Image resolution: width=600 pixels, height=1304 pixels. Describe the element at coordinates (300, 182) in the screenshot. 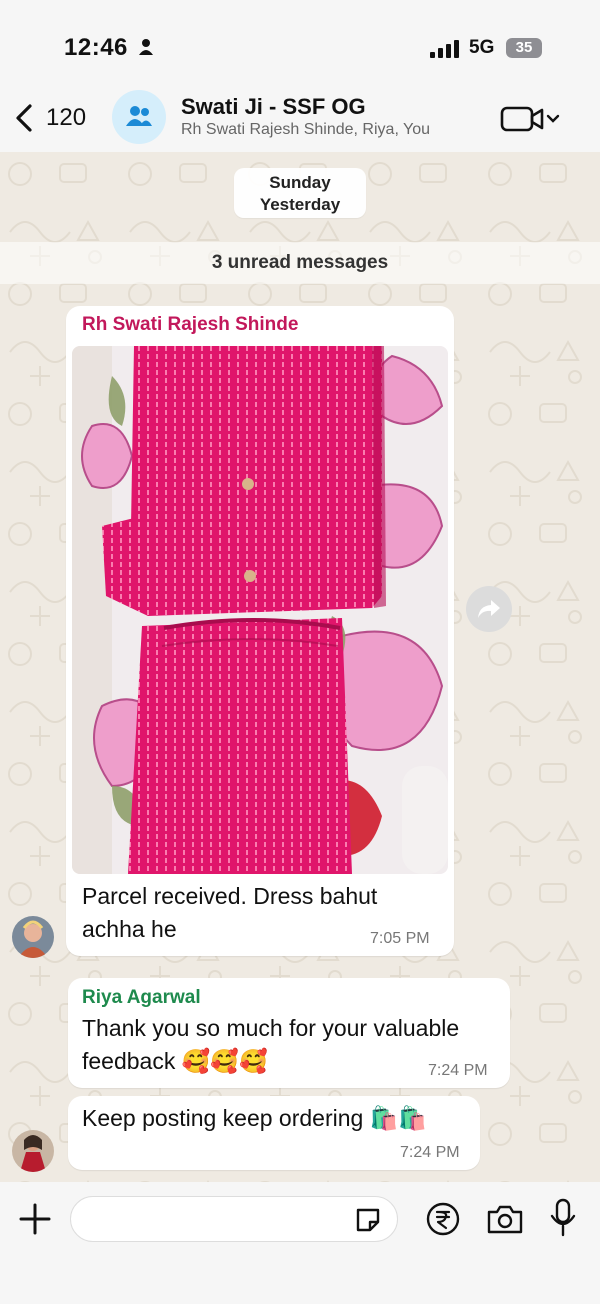

I see `date-line-1: Sunday` at that location.